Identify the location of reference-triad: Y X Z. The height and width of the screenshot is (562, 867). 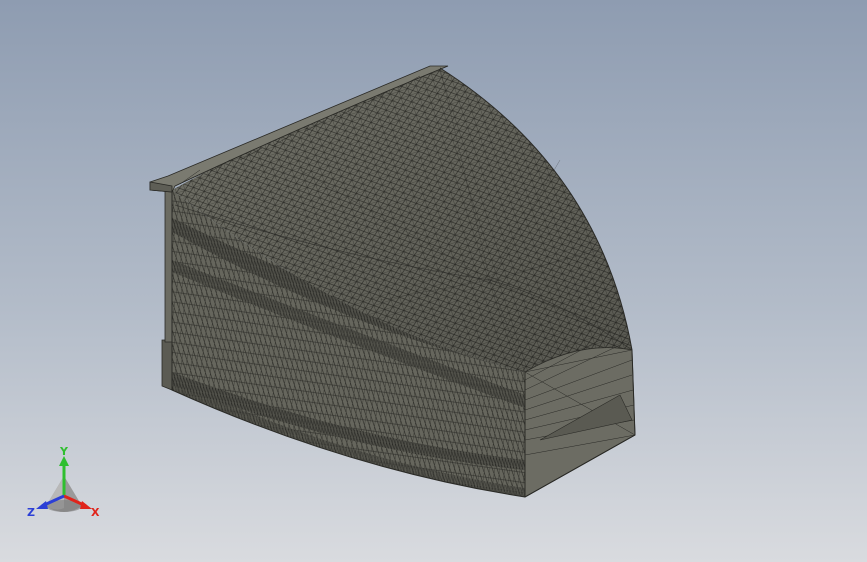
(63, 482).